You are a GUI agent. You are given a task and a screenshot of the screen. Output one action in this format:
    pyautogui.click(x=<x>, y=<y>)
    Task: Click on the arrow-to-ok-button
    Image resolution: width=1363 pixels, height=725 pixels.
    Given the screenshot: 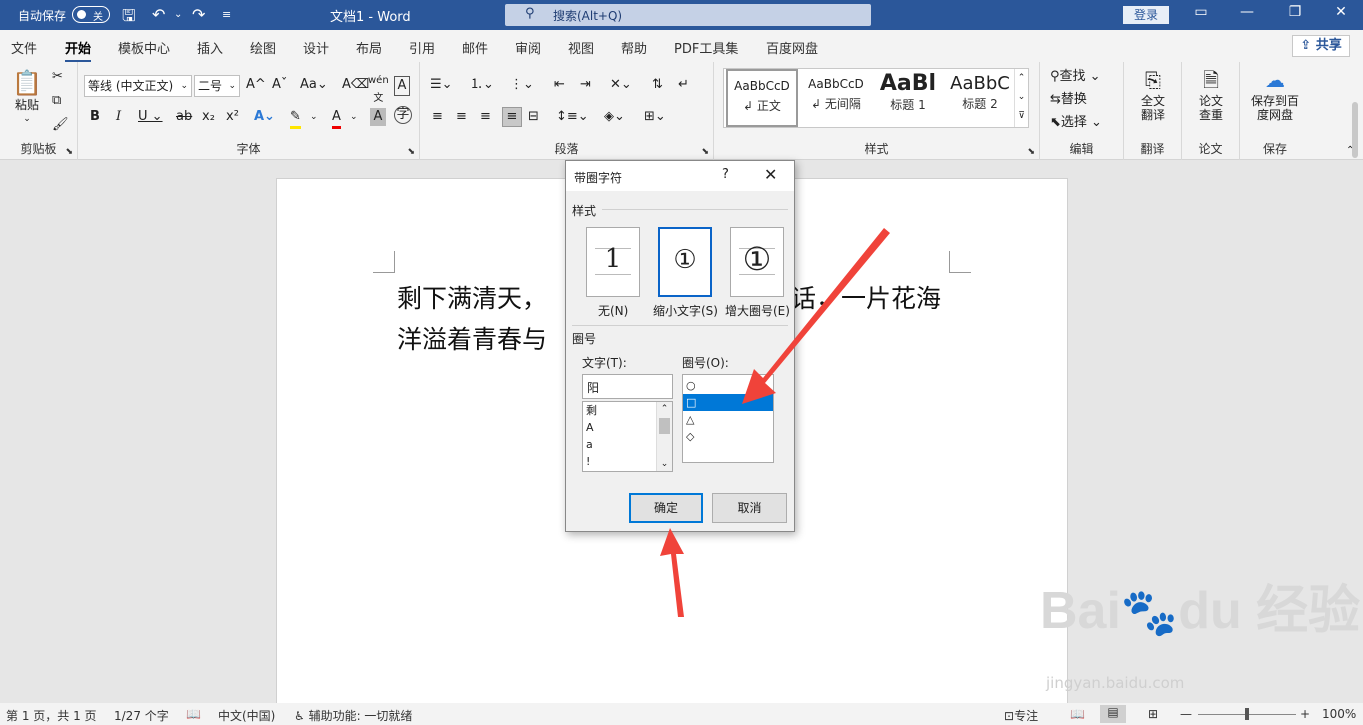 What is the action you would take?
    pyautogui.click(x=672, y=572)
    